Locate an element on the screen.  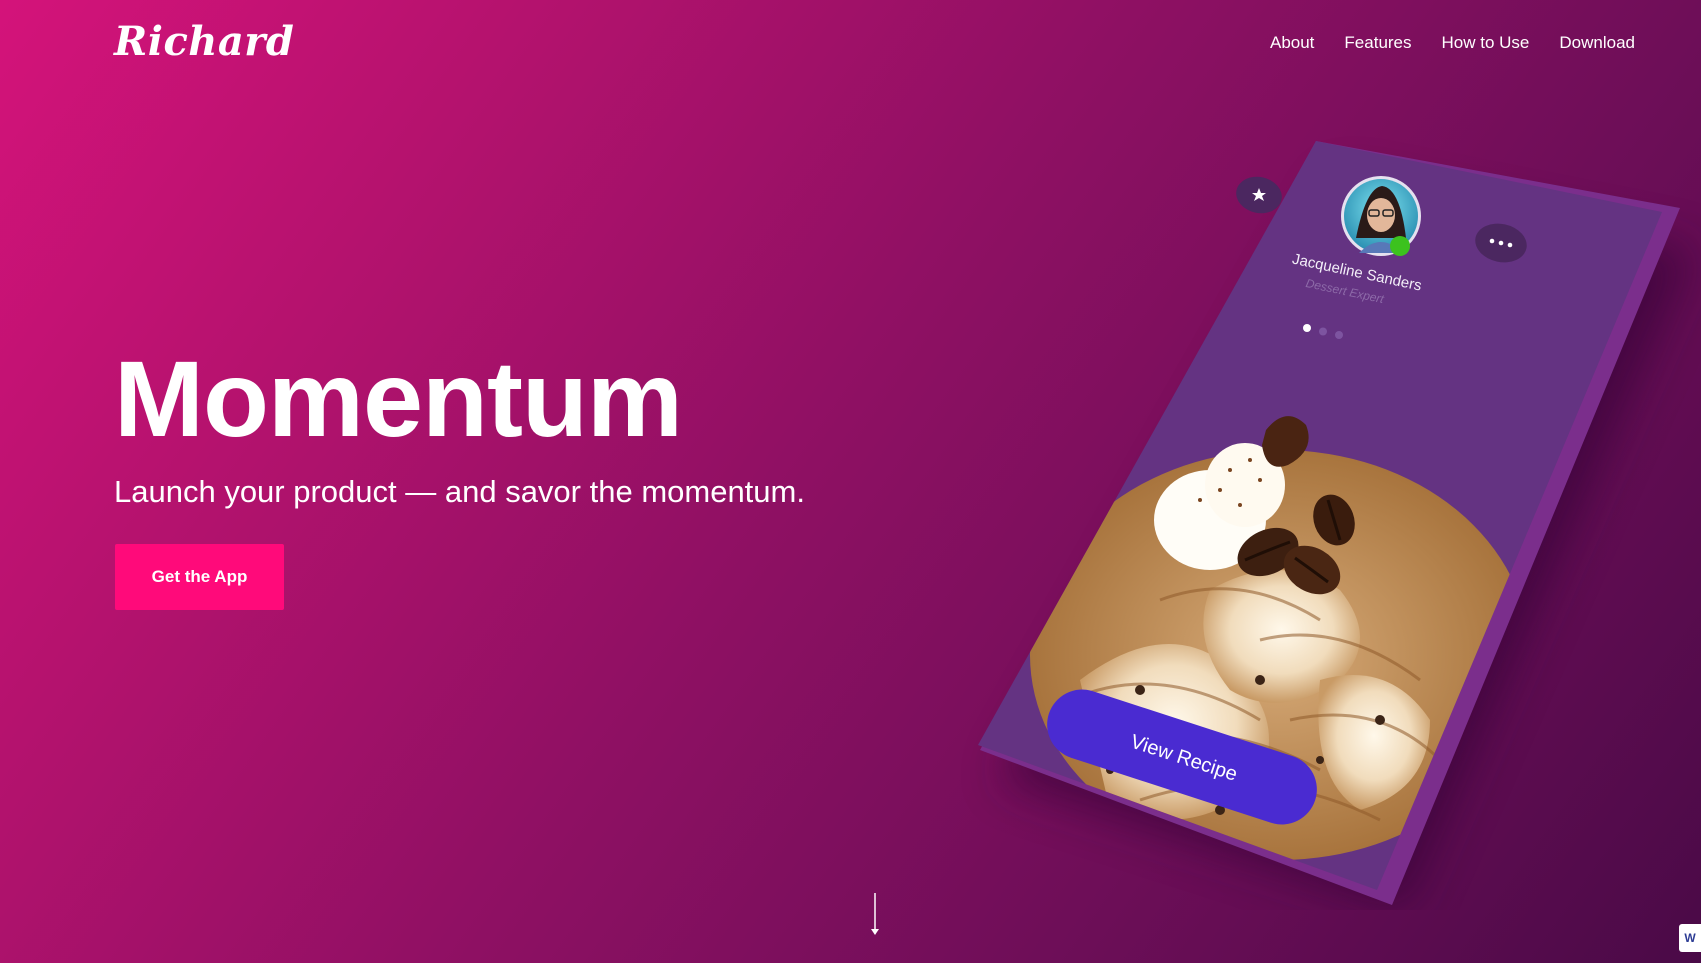
get-the-app-button: Get the App is located at coordinates (199, 577).